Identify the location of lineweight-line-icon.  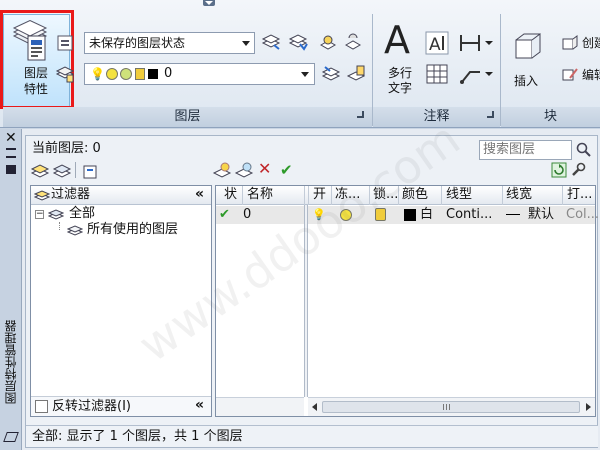
(513, 214).